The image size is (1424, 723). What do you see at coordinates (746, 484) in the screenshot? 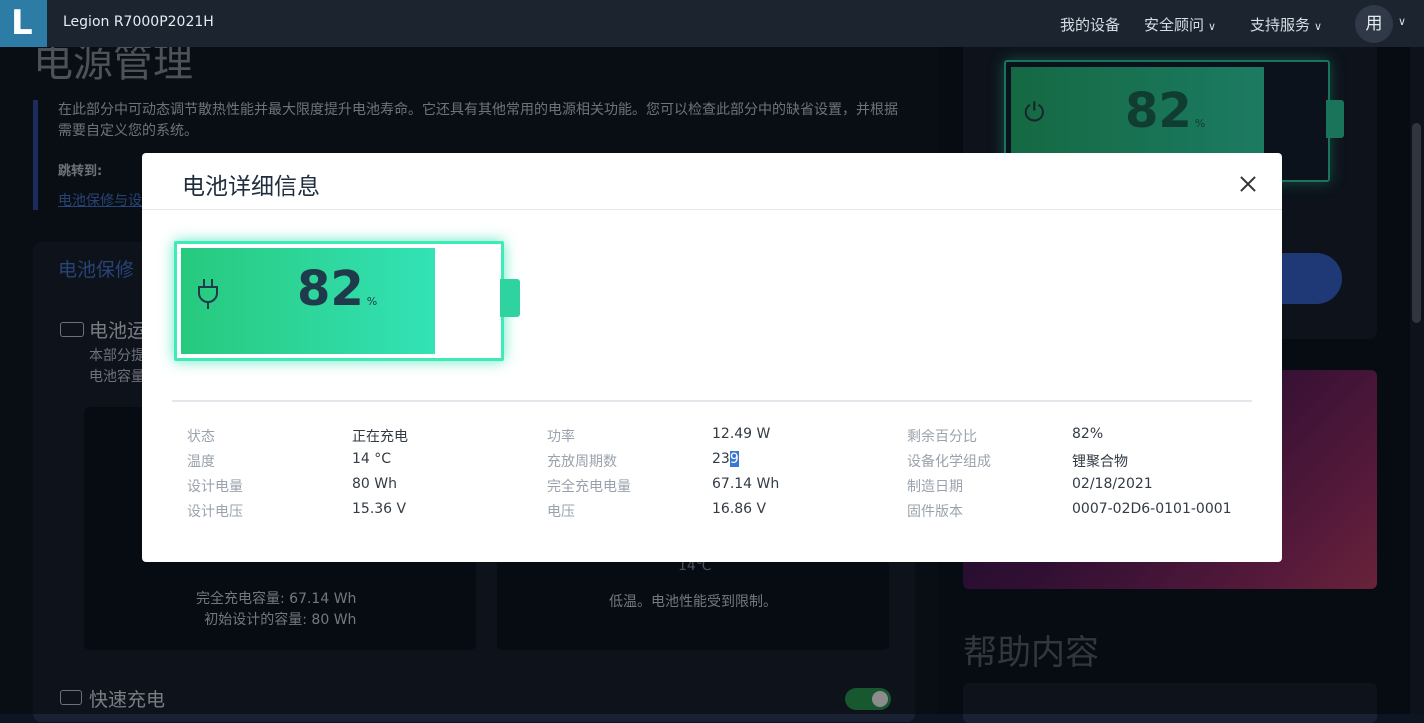
I see `value-full-charge-capacity: 67.14 Wh` at bounding box center [746, 484].